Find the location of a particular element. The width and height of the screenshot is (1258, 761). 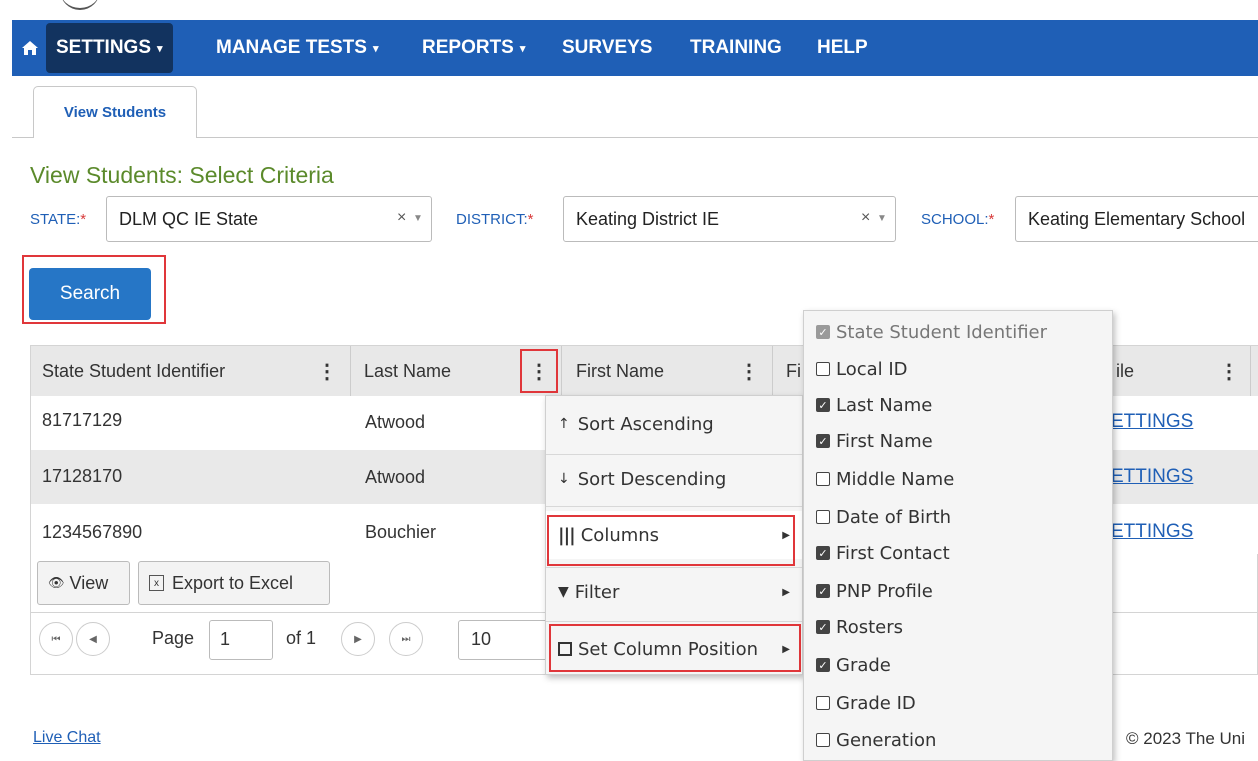

live-chat-link: Live Chat is located at coordinates (67, 738).